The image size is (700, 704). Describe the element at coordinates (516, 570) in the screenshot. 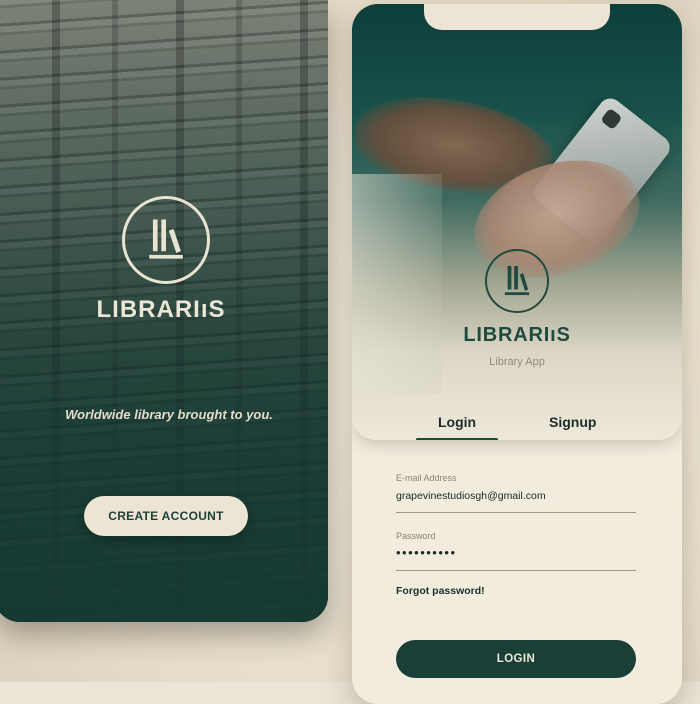

I see `password-underline` at that location.